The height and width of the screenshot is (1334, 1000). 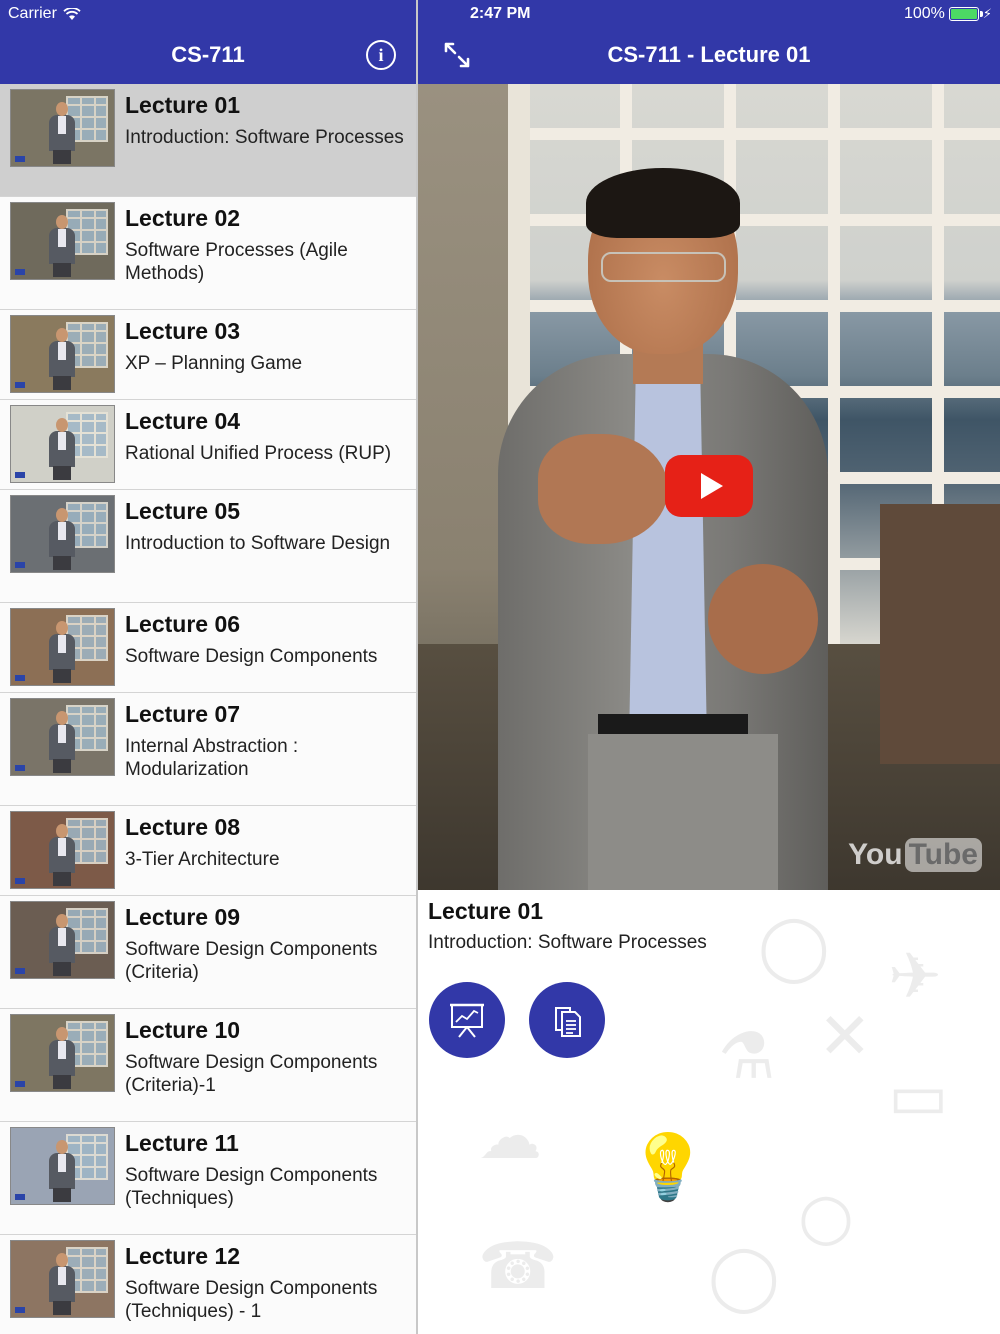 What do you see at coordinates (183, 331) in the screenshot?
I see `lecture-title: Lecture 03` at bounding box center [183, 331].